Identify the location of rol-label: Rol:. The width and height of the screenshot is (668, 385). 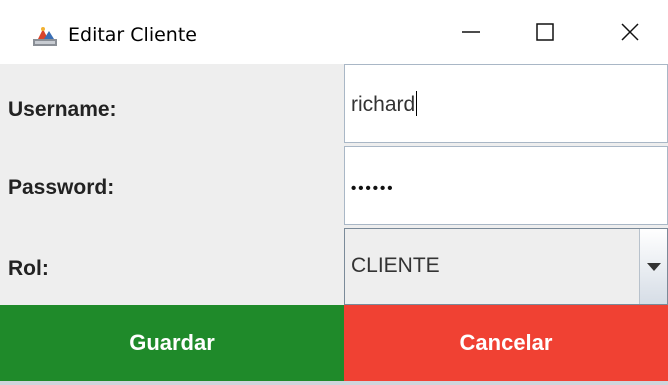
(28, 268).